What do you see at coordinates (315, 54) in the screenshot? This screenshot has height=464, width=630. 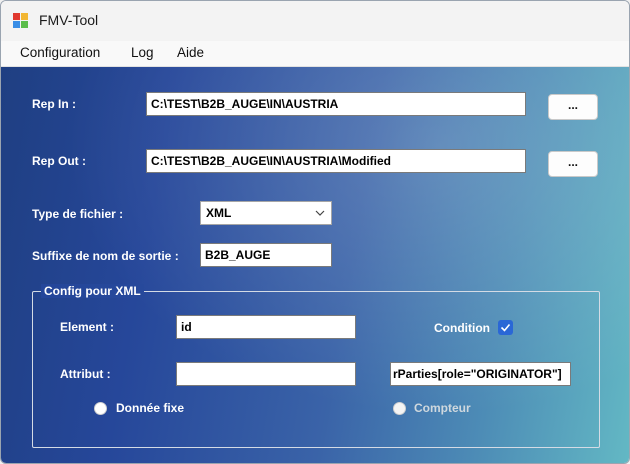 I see `menu-bar: Configuration Log Aide` at bounding box center [315, 54].